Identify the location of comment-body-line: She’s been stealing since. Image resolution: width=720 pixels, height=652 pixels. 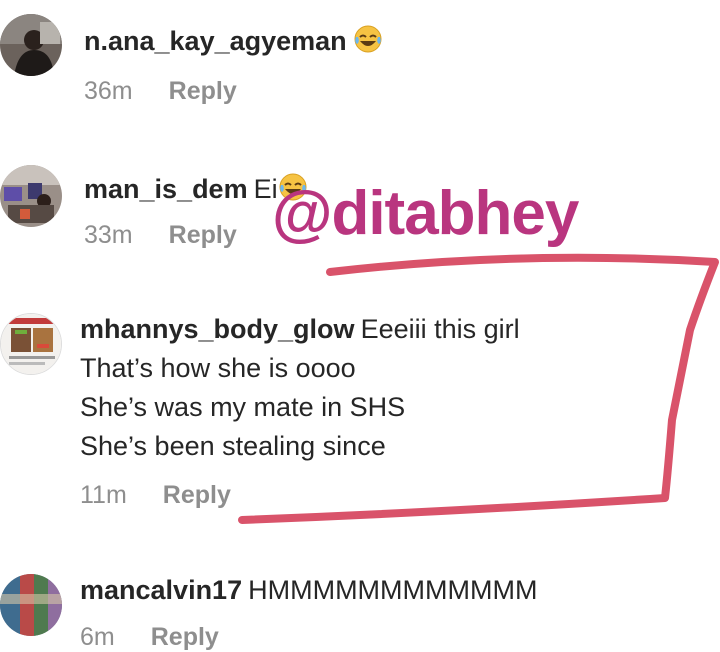
(233, 446).